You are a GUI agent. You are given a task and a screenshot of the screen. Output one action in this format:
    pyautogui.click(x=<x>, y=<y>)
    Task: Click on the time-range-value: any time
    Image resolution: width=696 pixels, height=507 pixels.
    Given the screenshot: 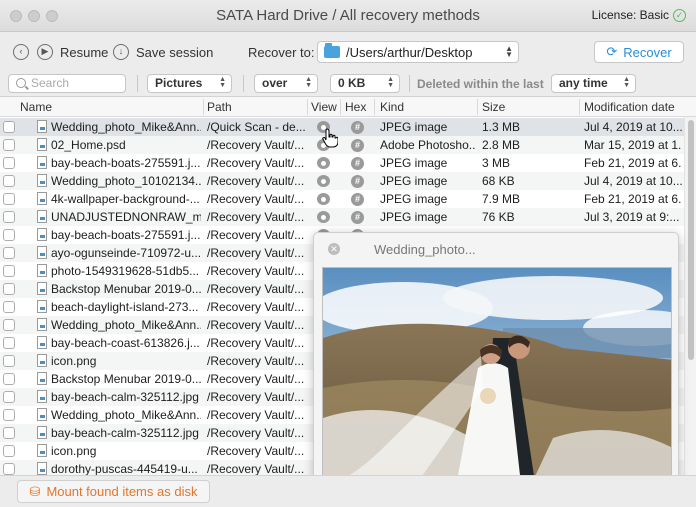 What is the action you would take?
    pyautogui.click(x=583, y=83)
    